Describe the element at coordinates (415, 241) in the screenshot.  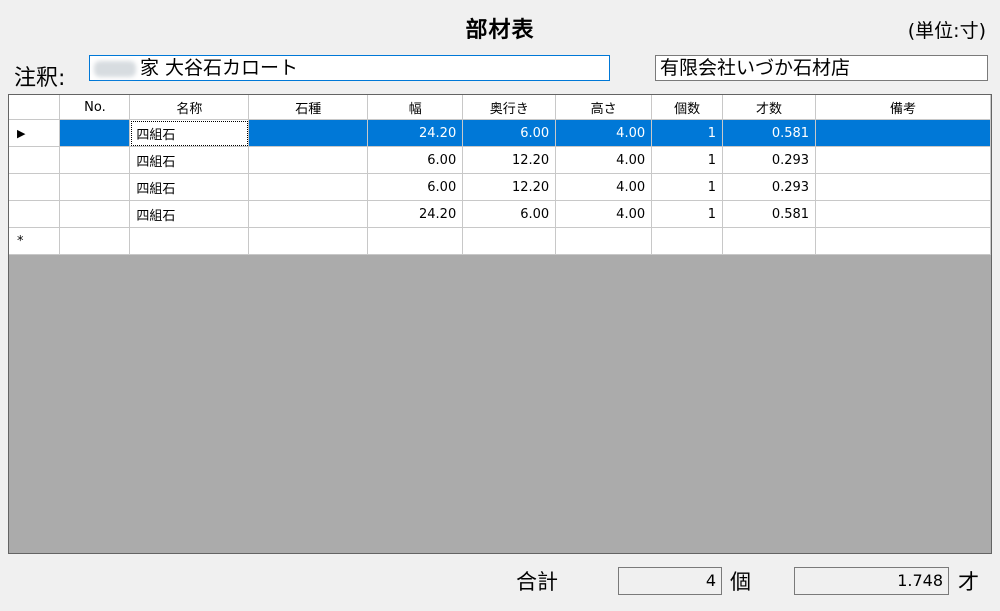
I see `cell-width` at that location.